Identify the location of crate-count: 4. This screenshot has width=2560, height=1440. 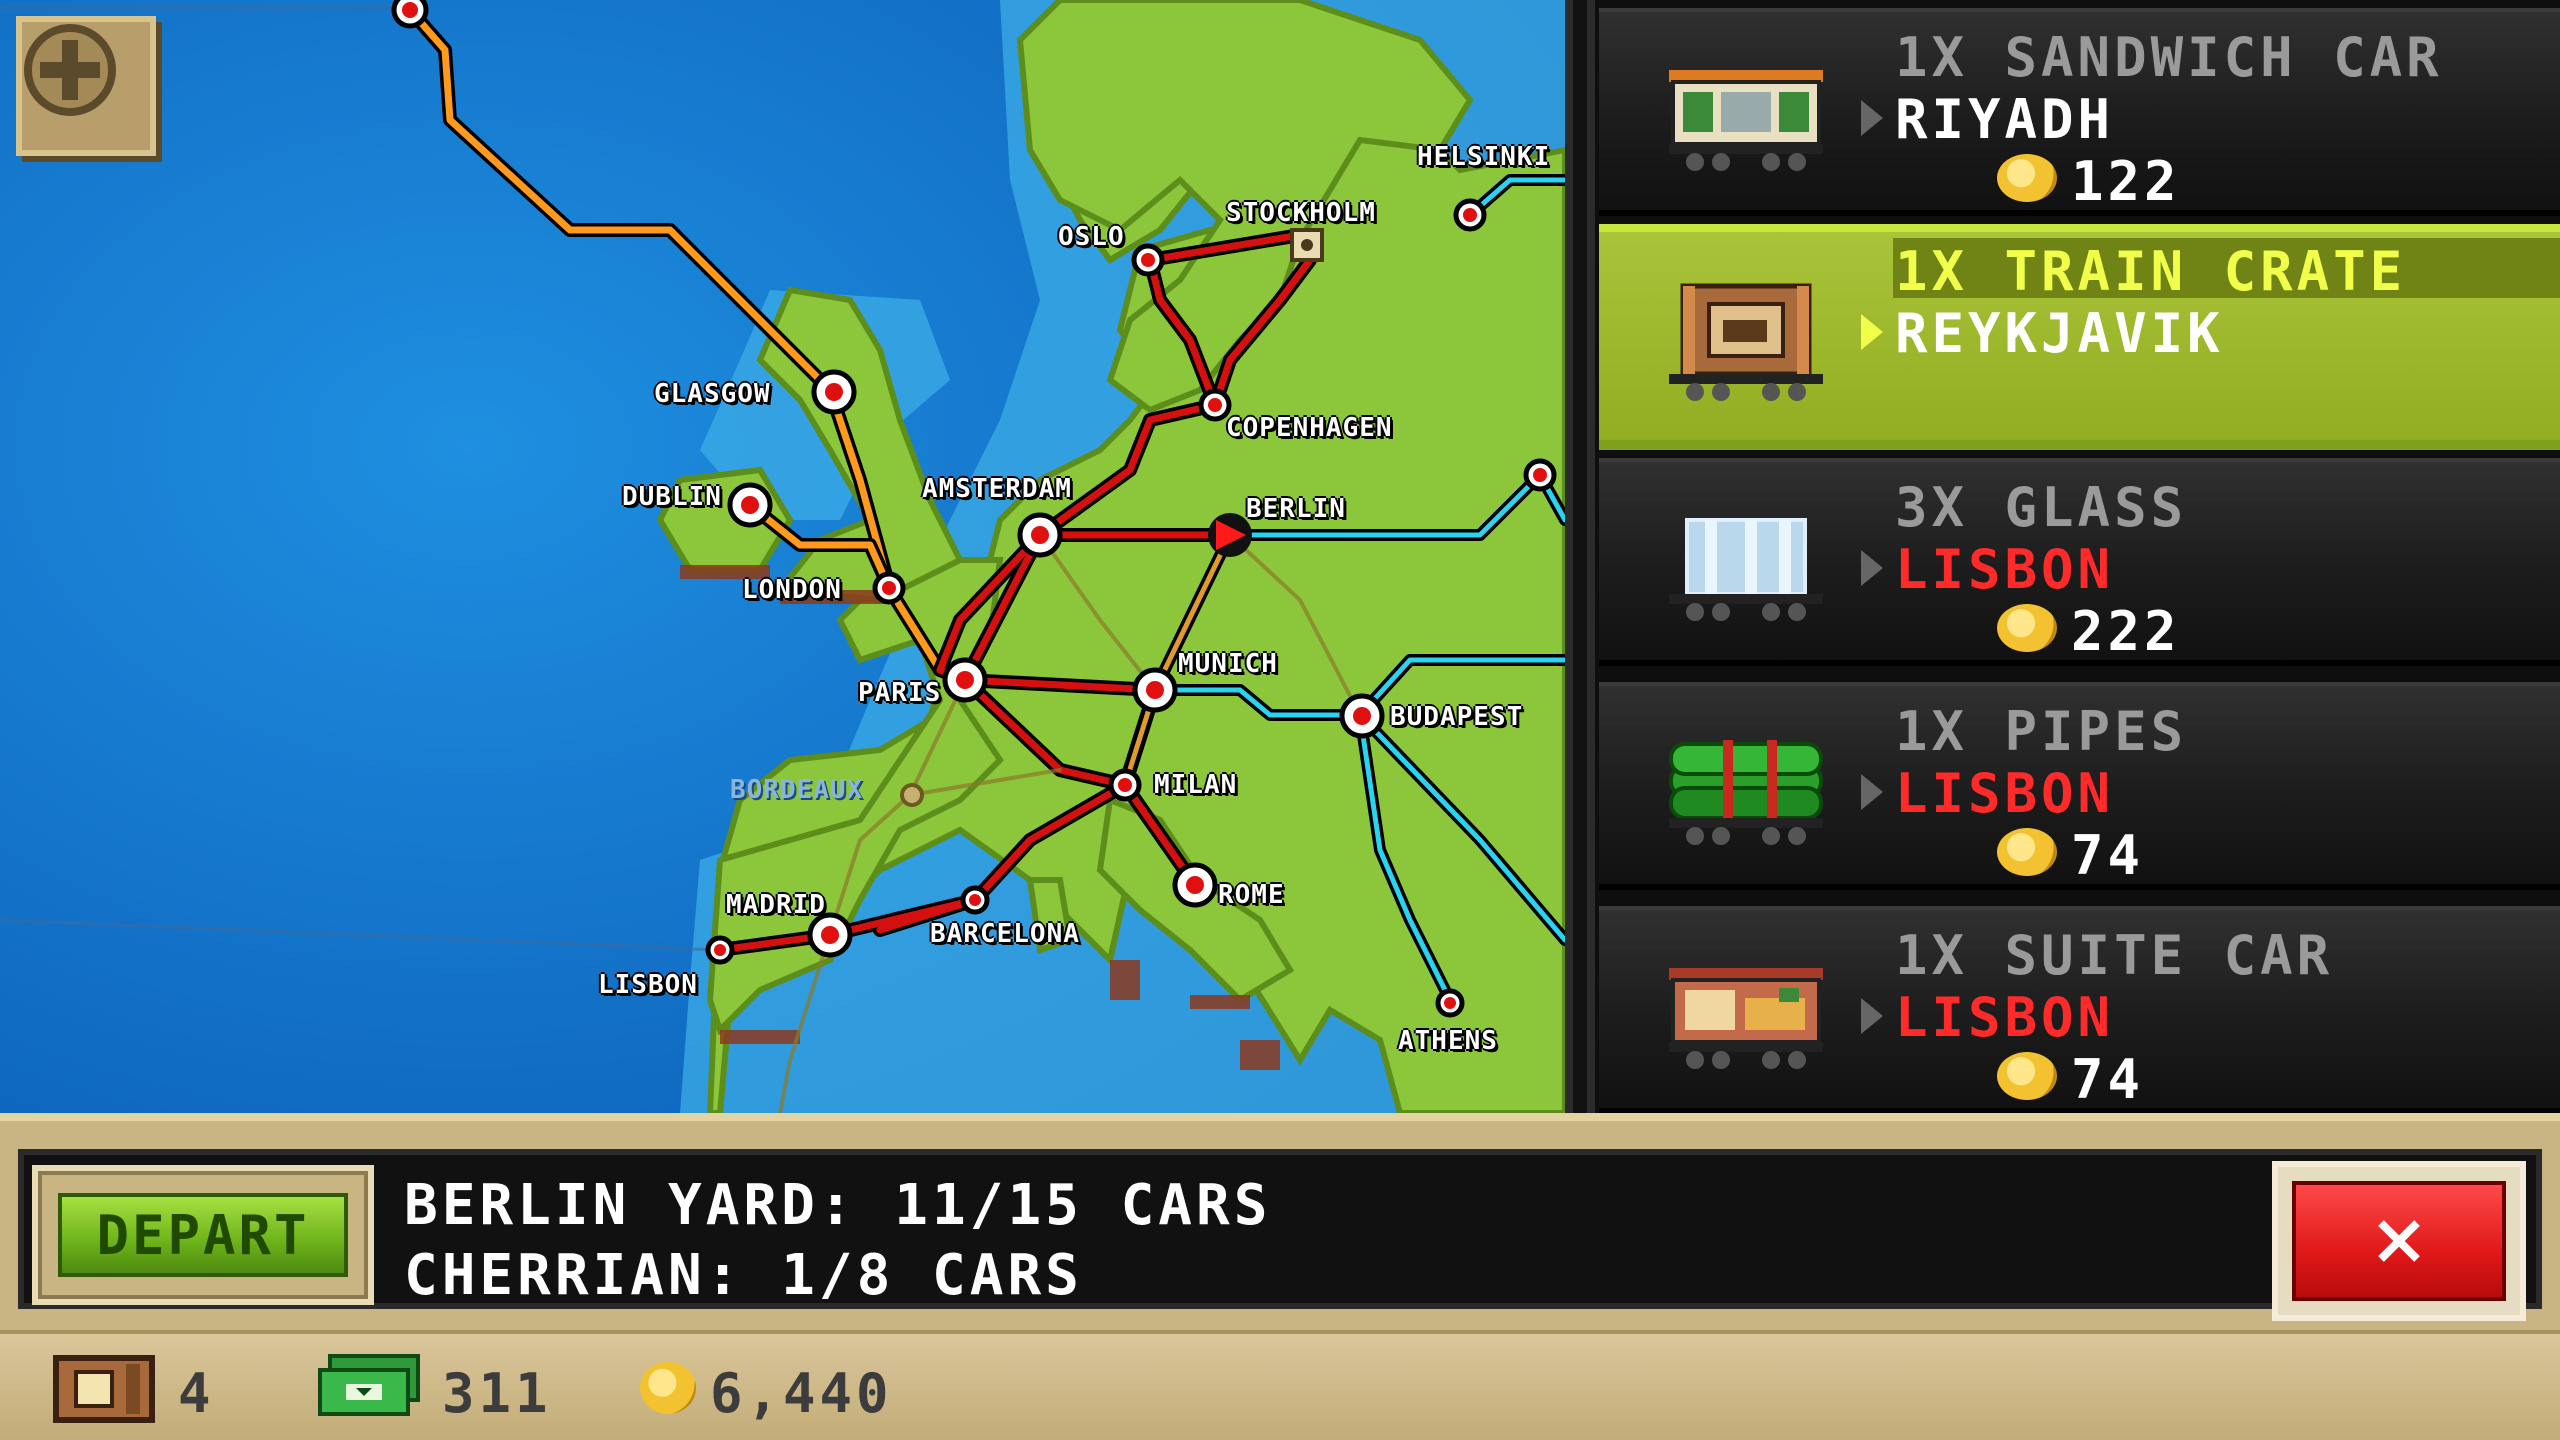
(196, 1393).